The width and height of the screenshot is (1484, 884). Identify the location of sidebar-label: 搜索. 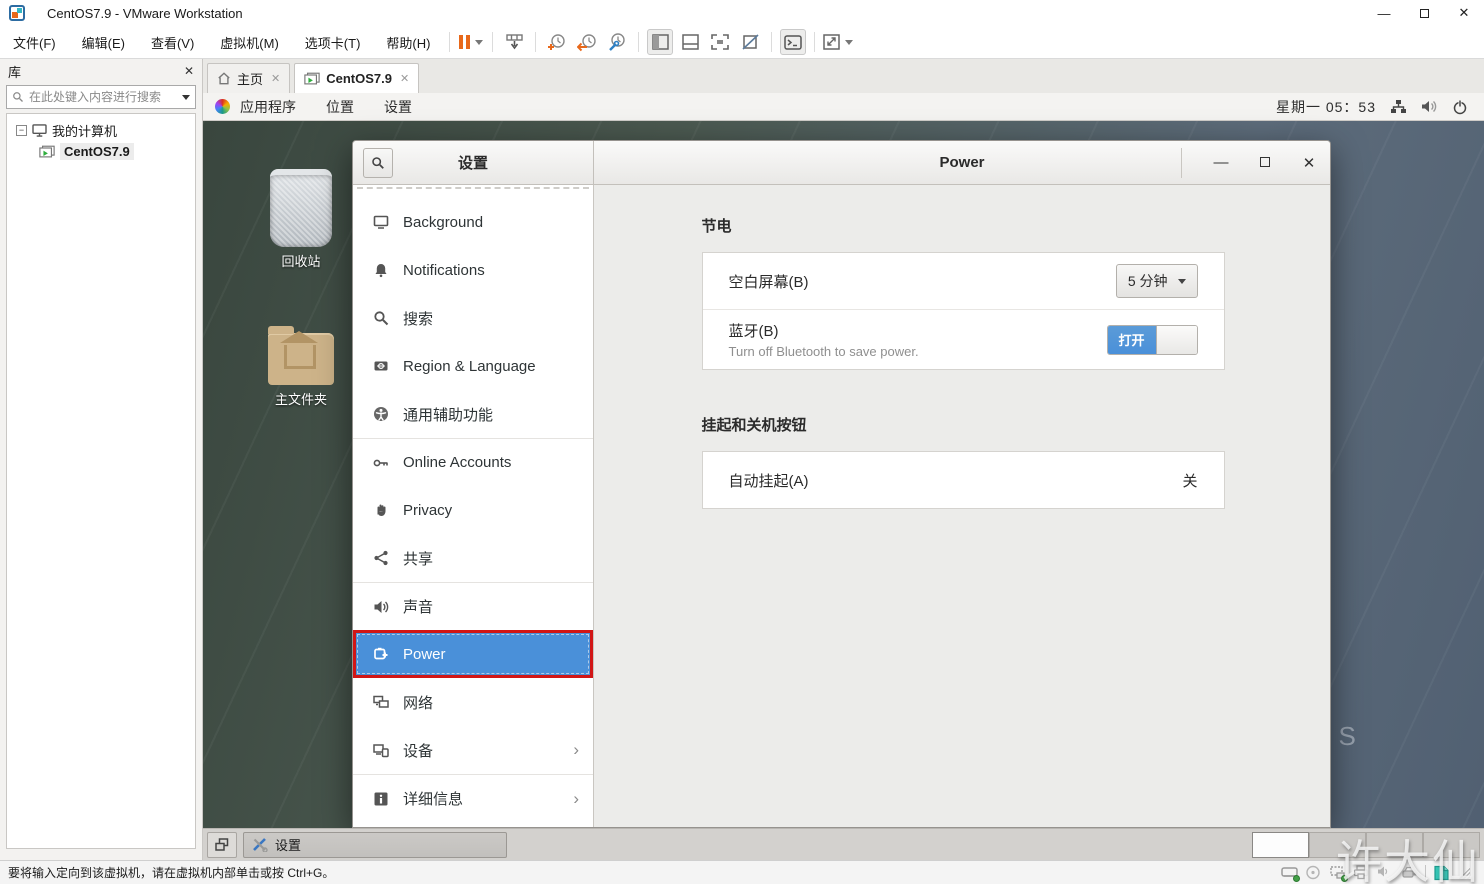
(418, 319).